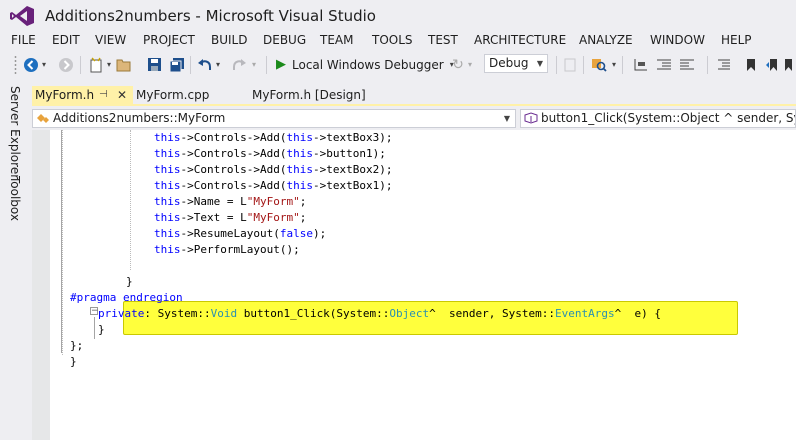 The image size is (796, 440). What do you see at coordinates (319, 233) in the screenshot?
I see `code-token: );` at bounding box center [319, 233].